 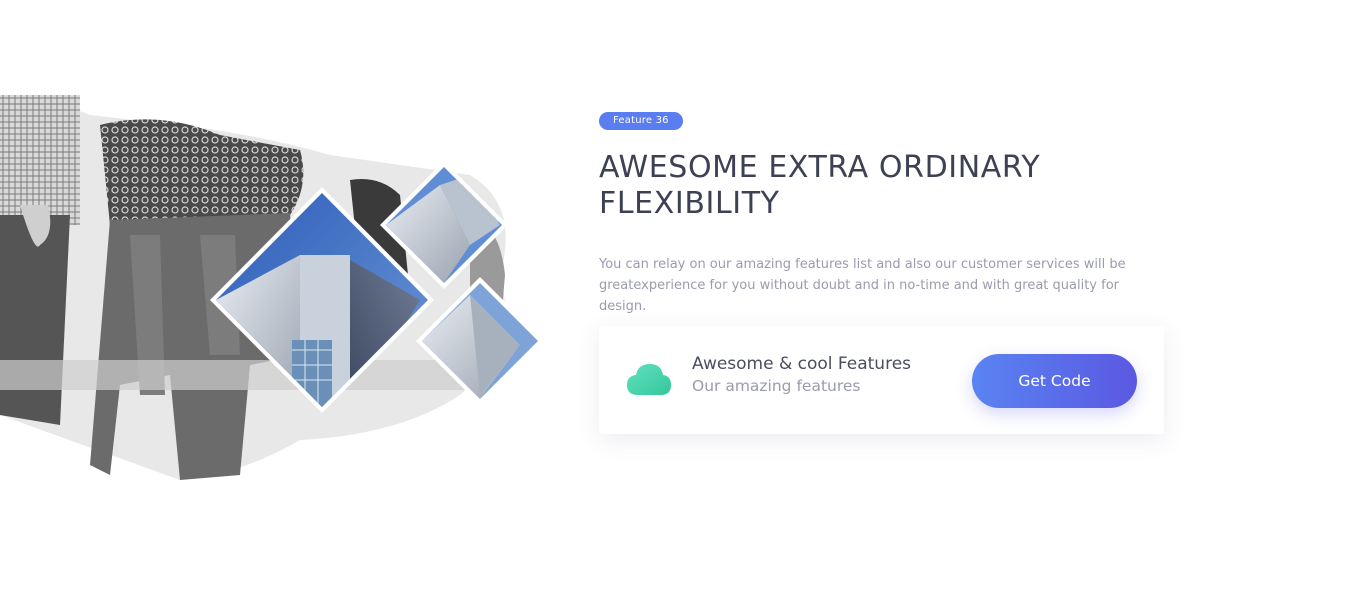 What do you see at coordinates (1054, 381) in the screenshot?
I see `get-code-button: Get Code` at bounding box center [1054, 381].